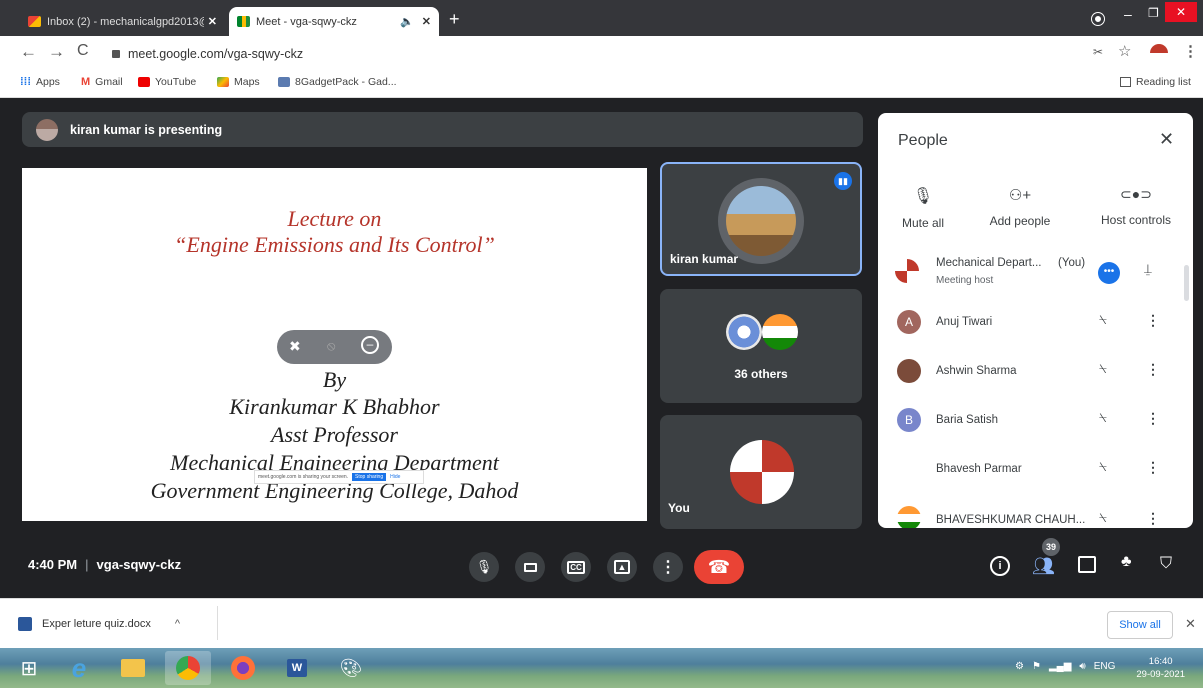 The image size is (1203, 688). Describe the element at coordinates (1020, 207) in the screenshot. I see `add-people-button: ⚇+ Add people` at that location.